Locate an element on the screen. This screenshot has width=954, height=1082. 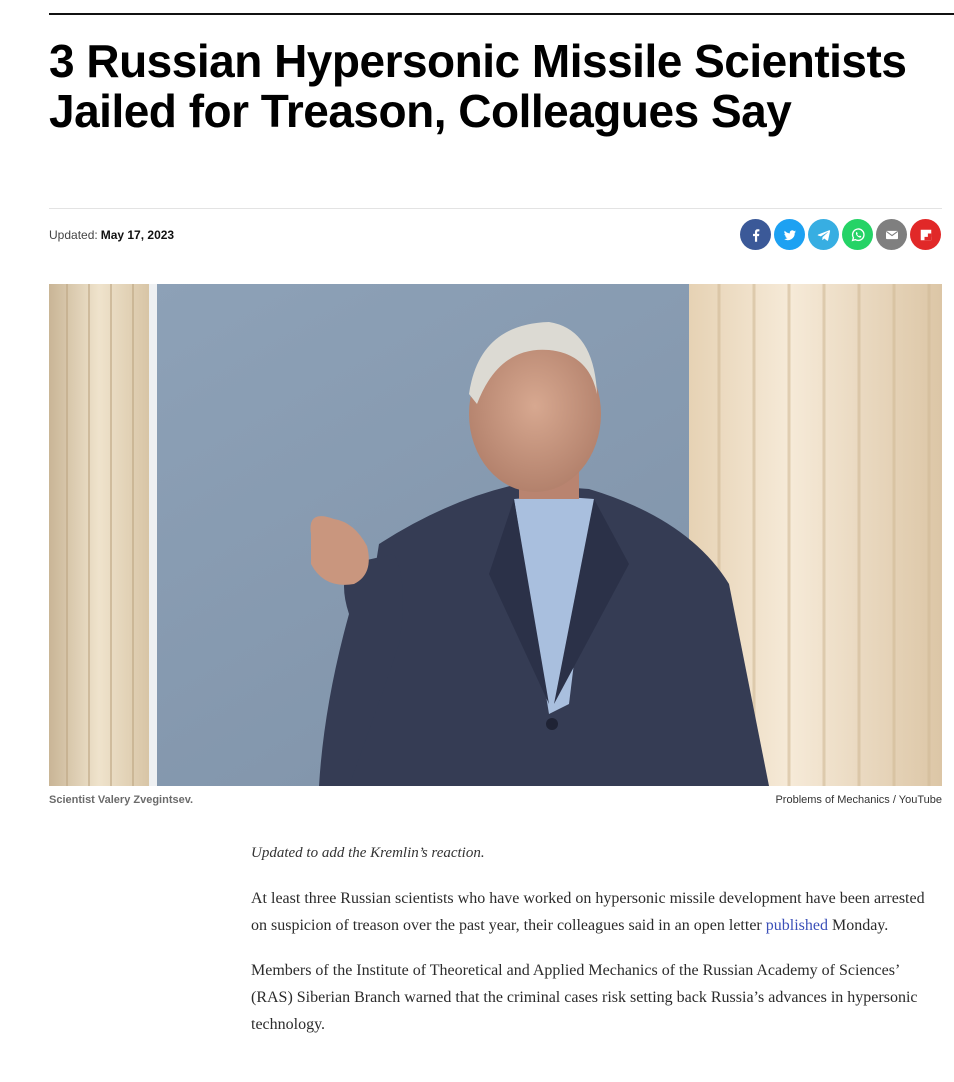
telegram-icon is located at coordinates (823, 235).